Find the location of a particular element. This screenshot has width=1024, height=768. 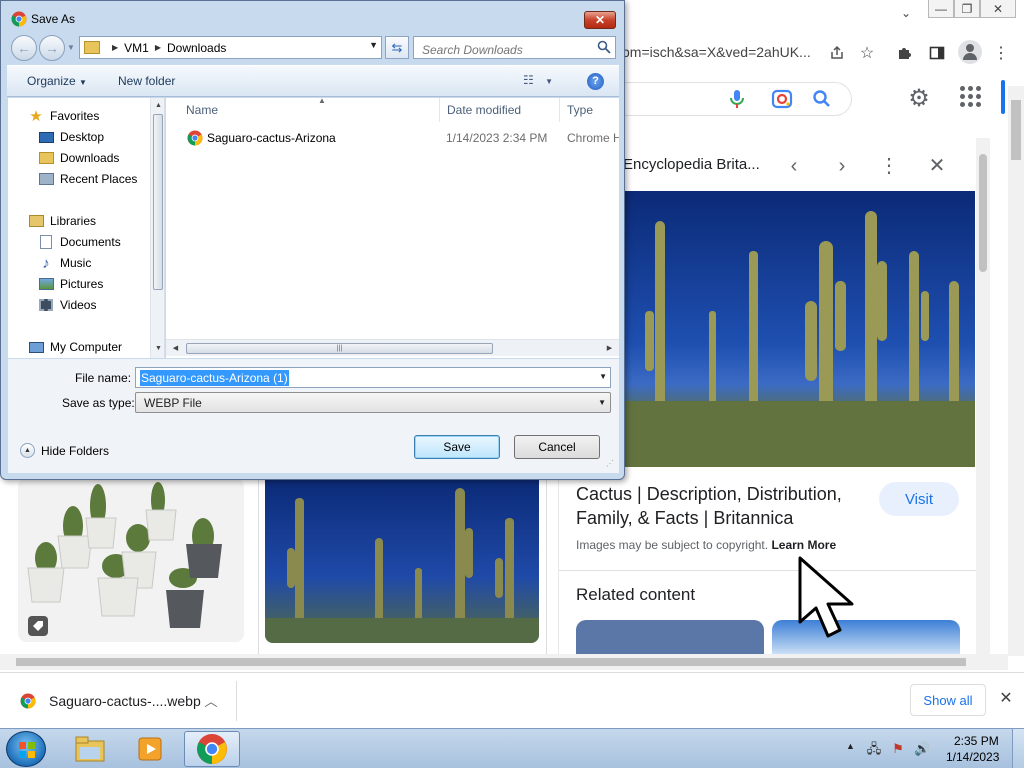

nav-my-computer: My Computer is located at coordinates (75, 347).